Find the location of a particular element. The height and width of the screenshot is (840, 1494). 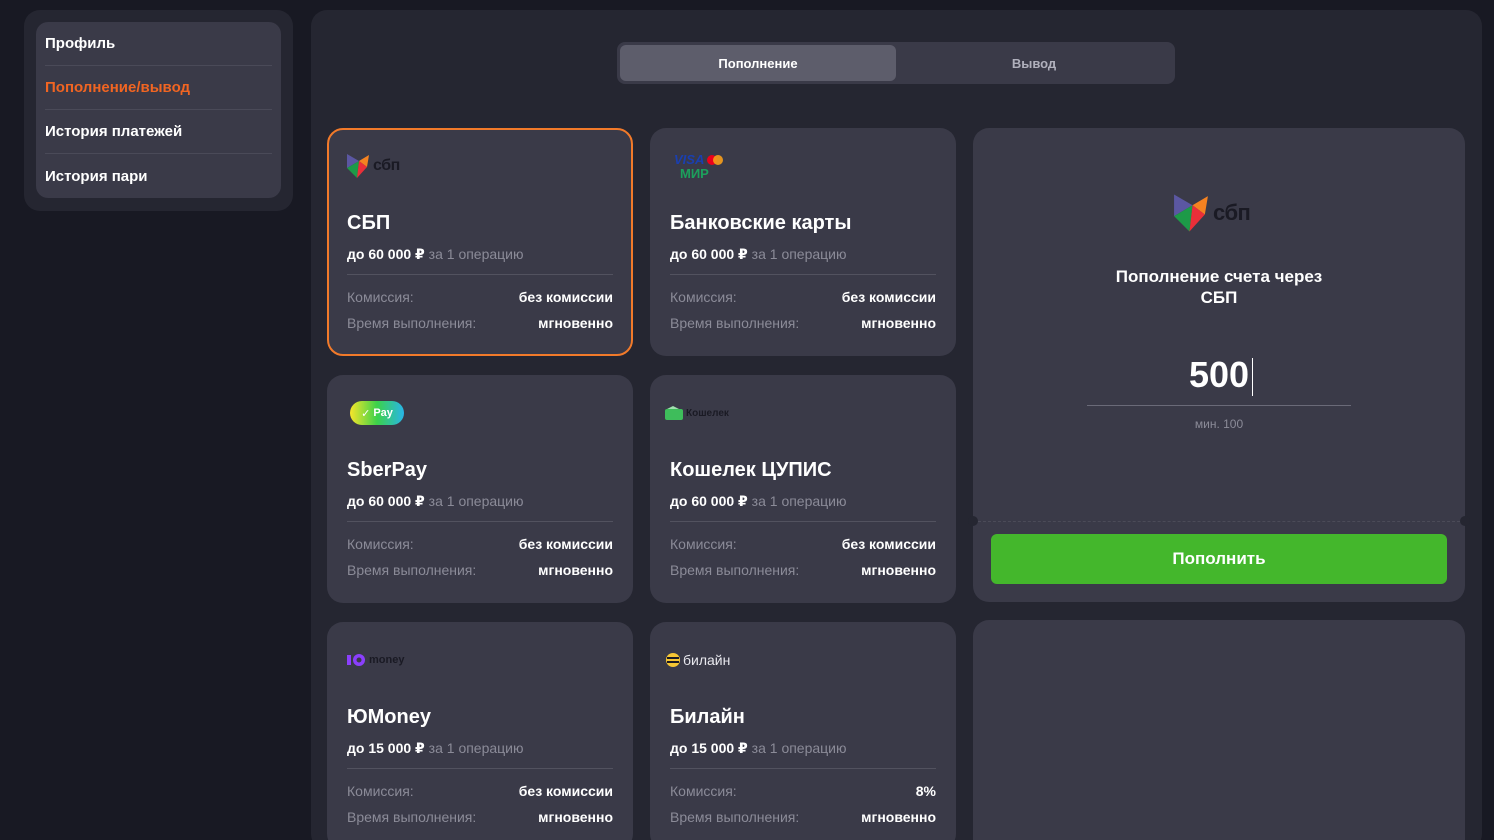

yoomoney-icon is located at coordinates (356, 660).